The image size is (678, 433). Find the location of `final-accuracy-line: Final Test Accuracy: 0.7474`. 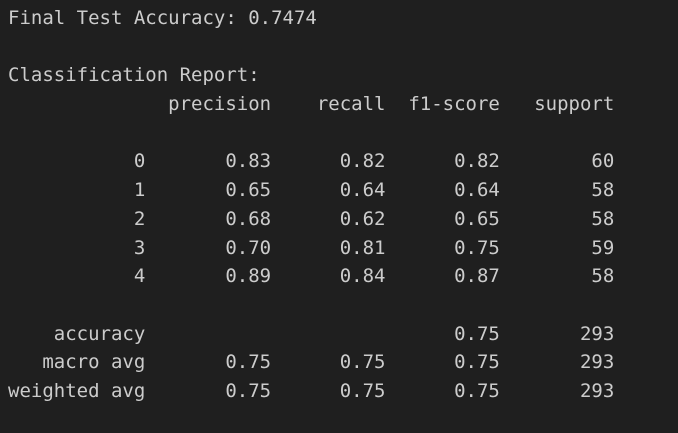

final-accuracy-line: Final Test Accuracy: 0.7474 is located at coordinates (162, 18).